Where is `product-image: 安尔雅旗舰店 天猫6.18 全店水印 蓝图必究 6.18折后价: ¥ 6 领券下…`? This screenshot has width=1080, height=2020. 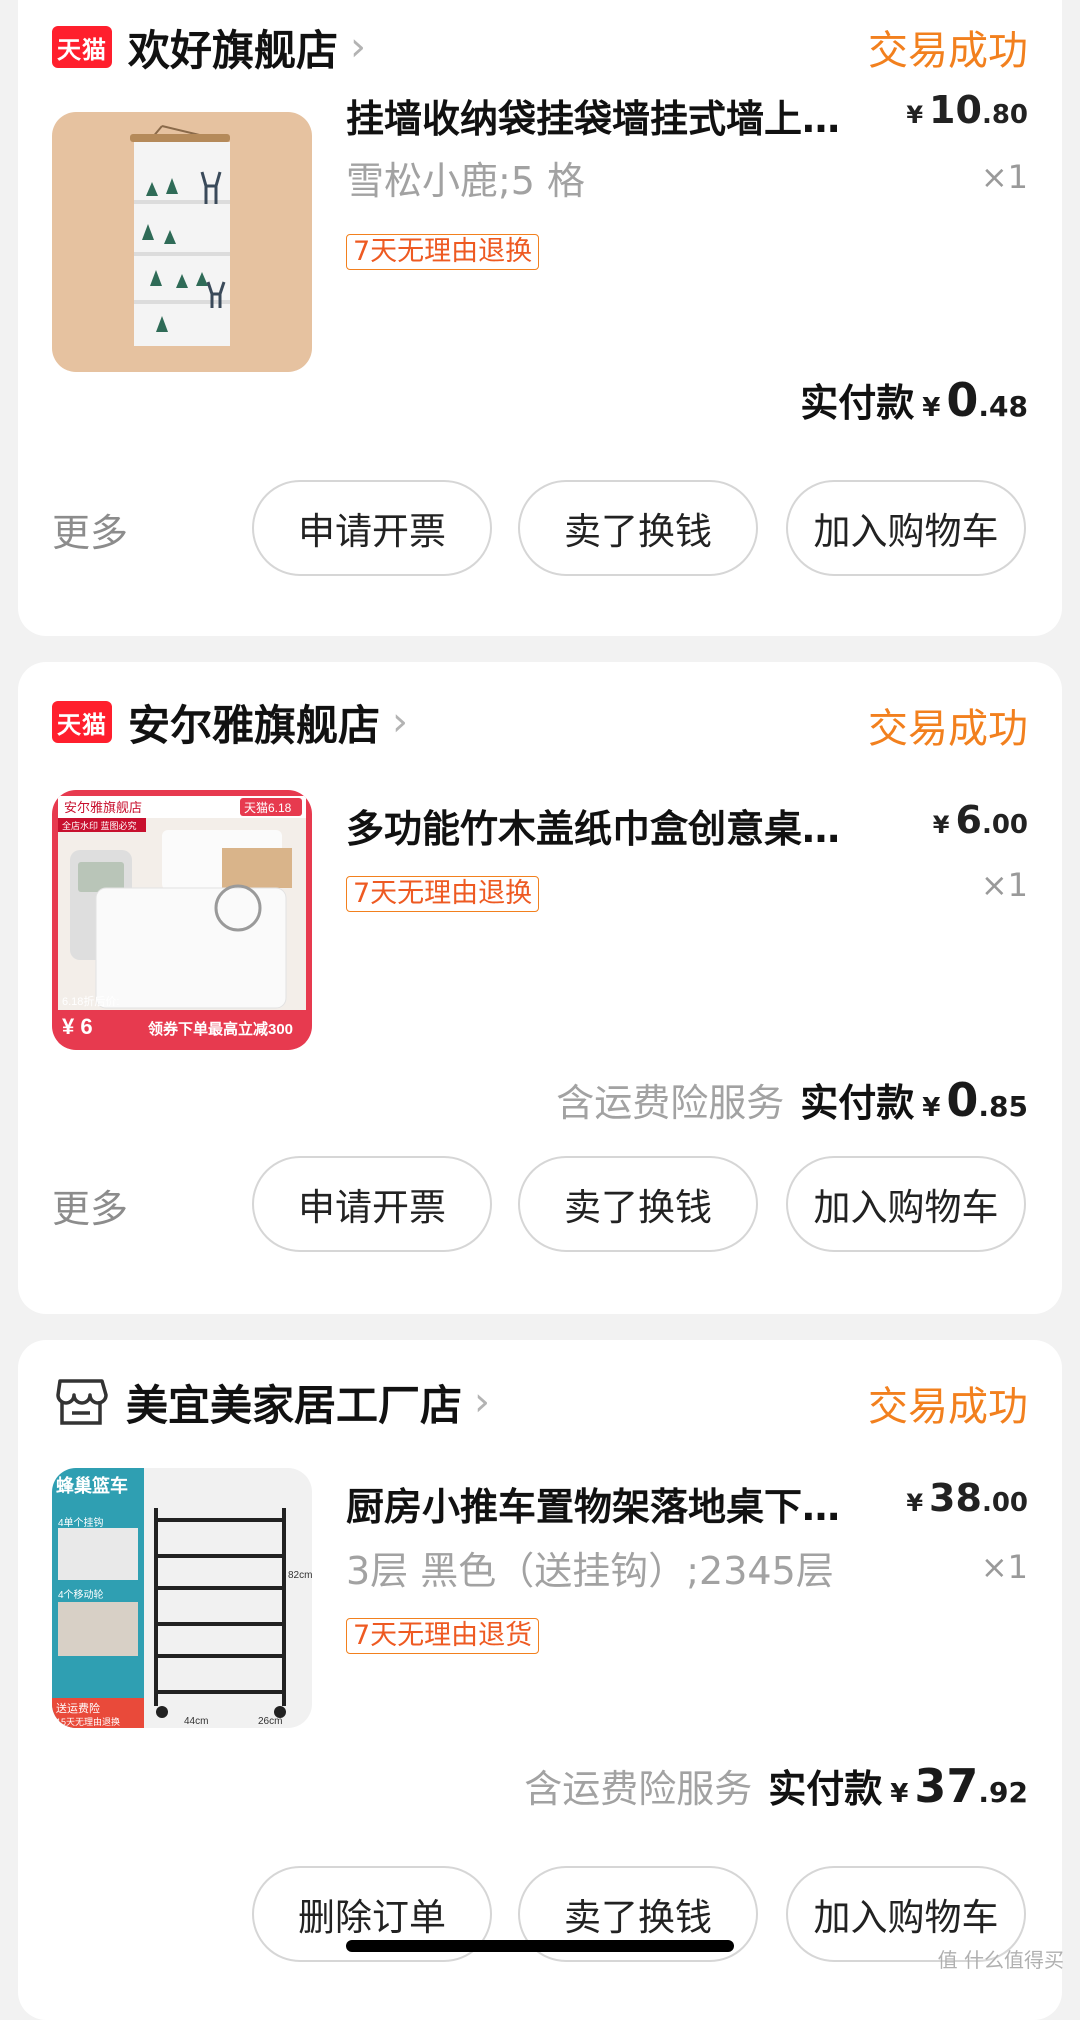
product-image: 安尔雅旗舰店 天猫6.18 全店水印 蓝图必究 6.18折后价: ¥ 6 领券下… is located at coordinates (182, 920).